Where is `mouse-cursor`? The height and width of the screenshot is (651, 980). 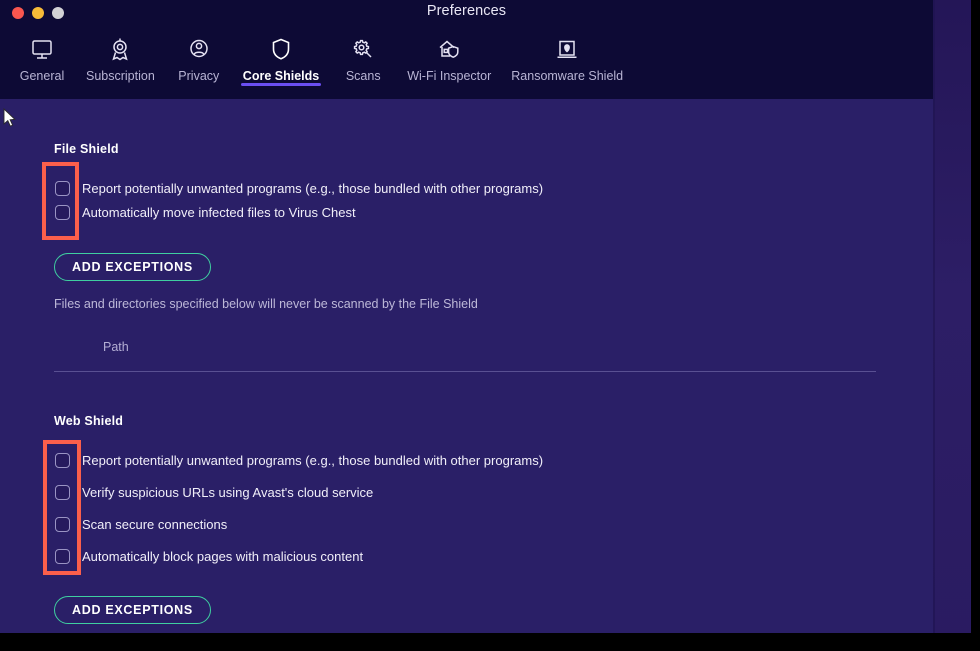 mouse-cursor is located at coordinates (9, 117).